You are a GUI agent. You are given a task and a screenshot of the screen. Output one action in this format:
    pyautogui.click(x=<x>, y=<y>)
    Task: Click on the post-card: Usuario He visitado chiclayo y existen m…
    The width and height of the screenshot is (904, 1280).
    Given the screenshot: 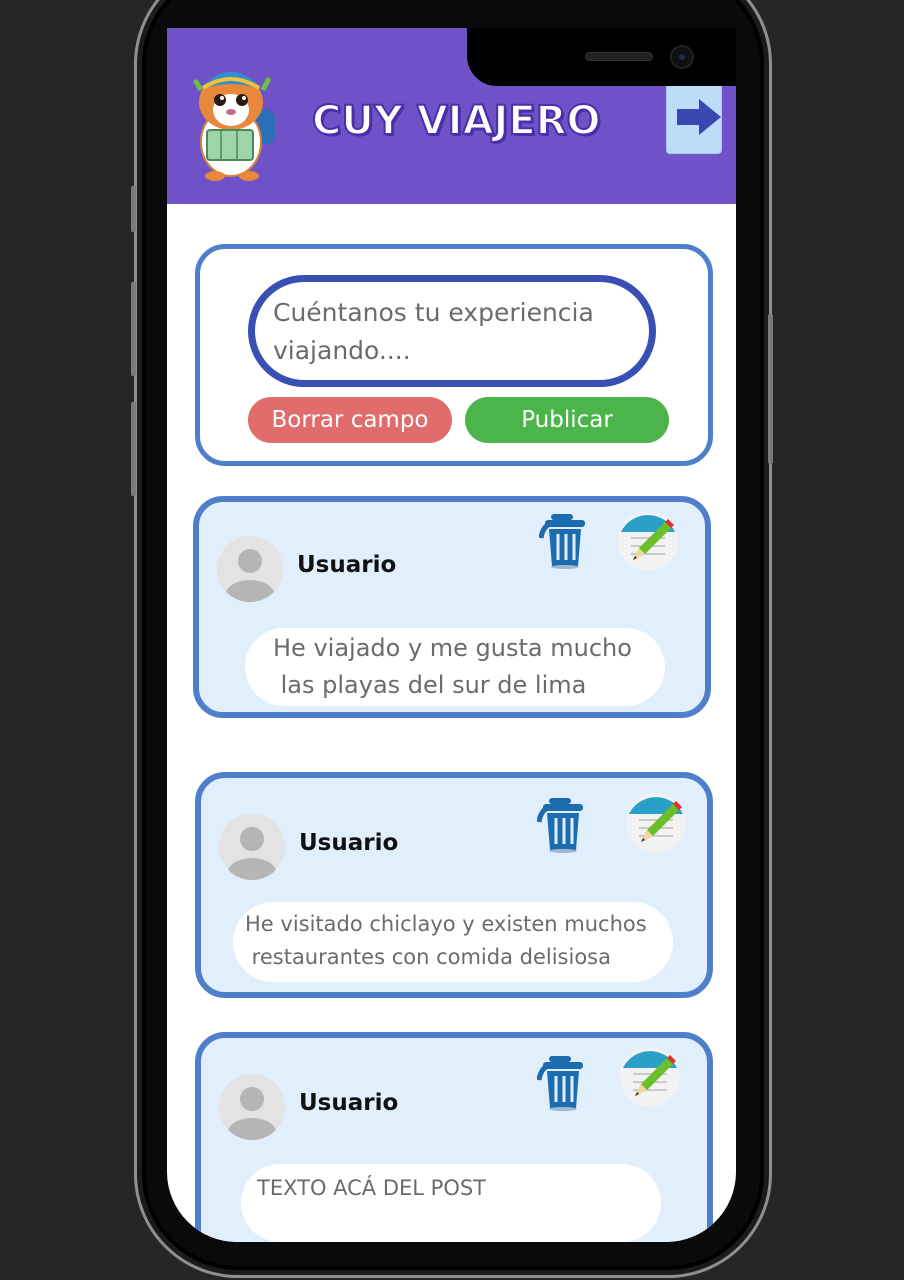 What is the action you would take?
    pyautogui.click(x=454, y=885)
    